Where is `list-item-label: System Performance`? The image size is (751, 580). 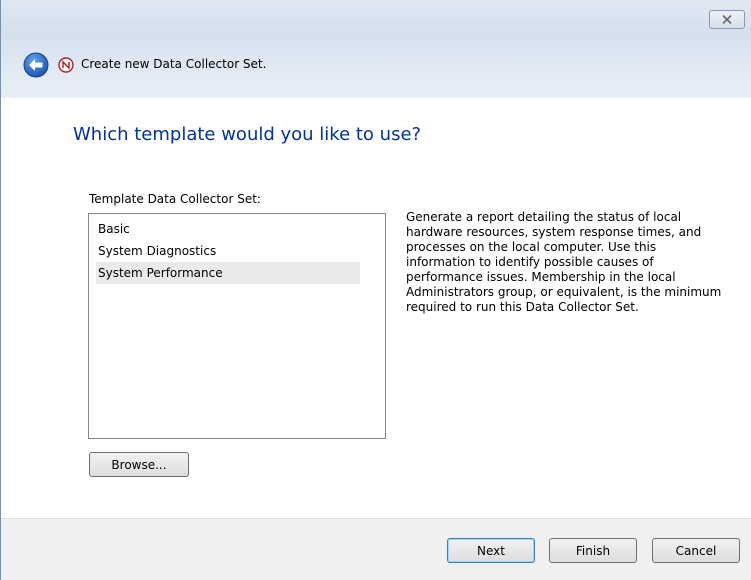 list-item-label: System Performance is located at coordinates (160, 273).